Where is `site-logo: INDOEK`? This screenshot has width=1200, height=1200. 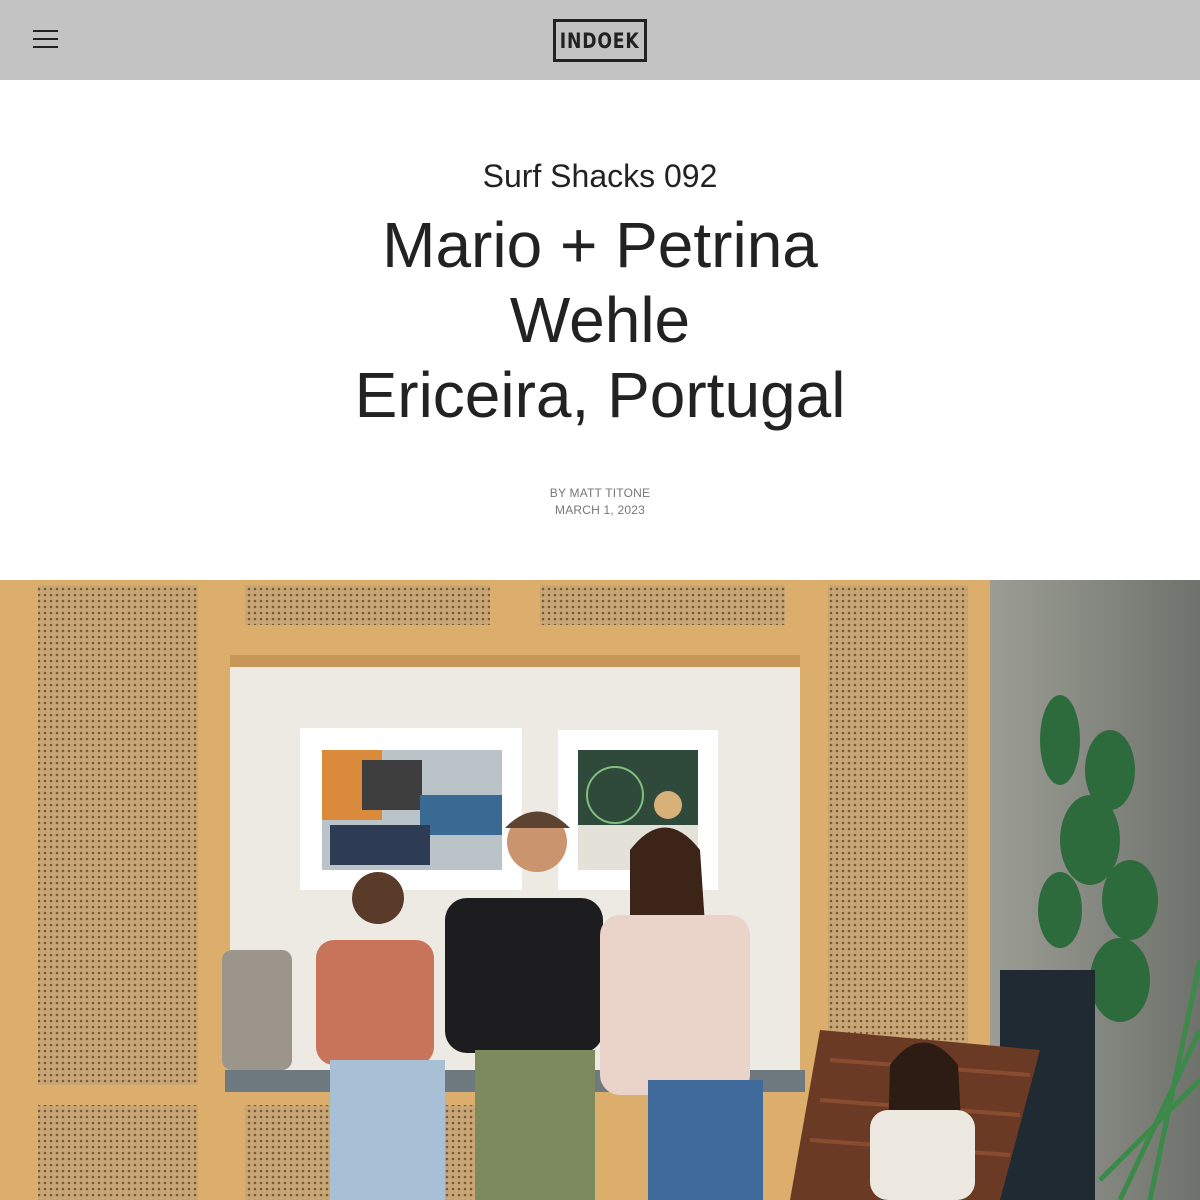
site-logo: INDOEK is located at coordinates (600, 40).